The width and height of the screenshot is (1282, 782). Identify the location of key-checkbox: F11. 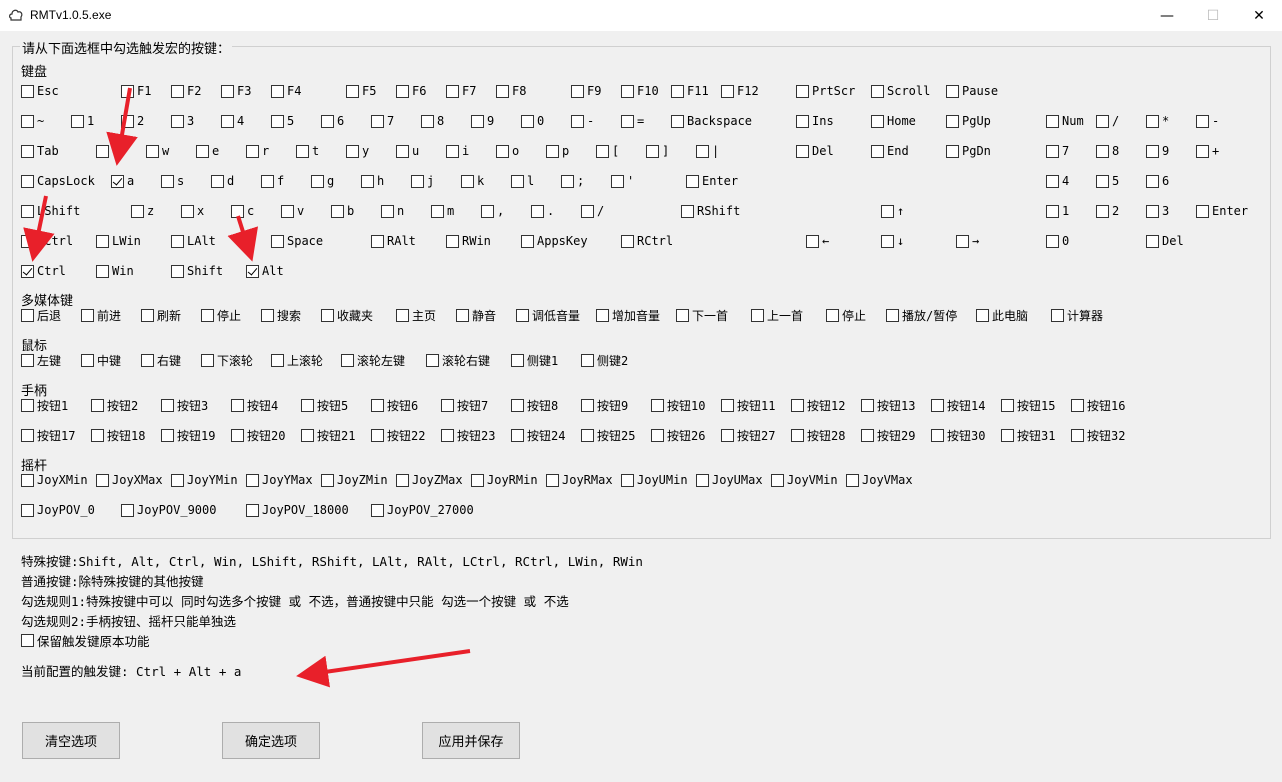
(690, 91).